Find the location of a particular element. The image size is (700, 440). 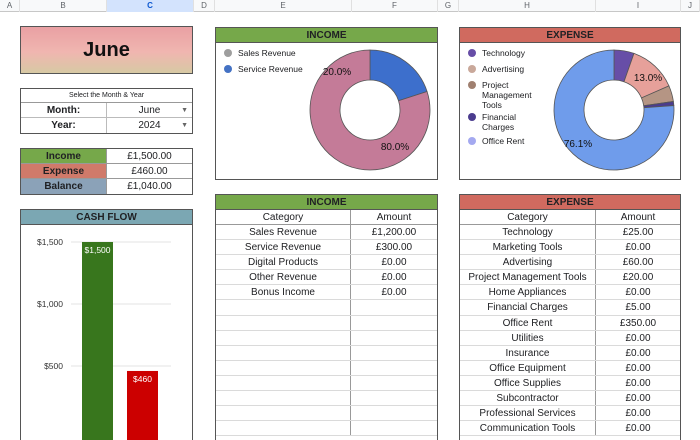

year-dropdown: 2024 ▼ is located at coordinates (149, 125).